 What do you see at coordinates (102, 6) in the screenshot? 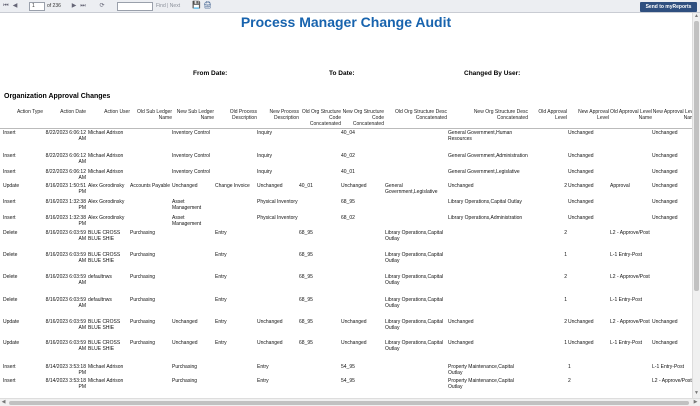
I see `refresh-icon: ⟳` at bounding box center [102, 6].